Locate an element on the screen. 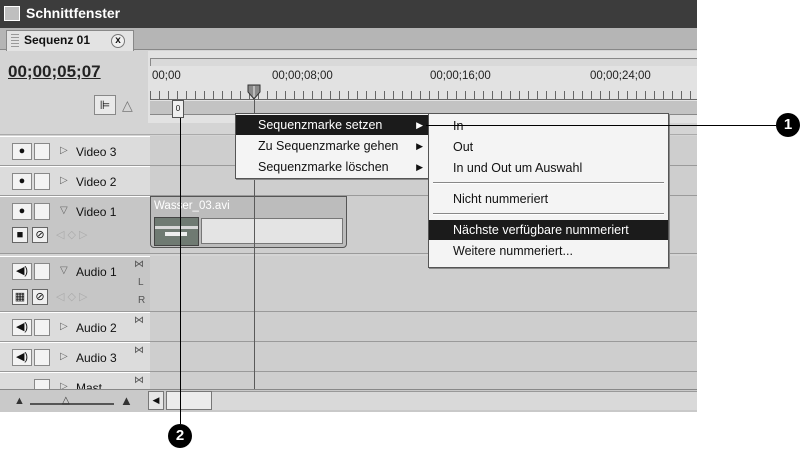 This screenshot has height=450, width=803. tab-grip-icon is located at coordinates (15, 40).